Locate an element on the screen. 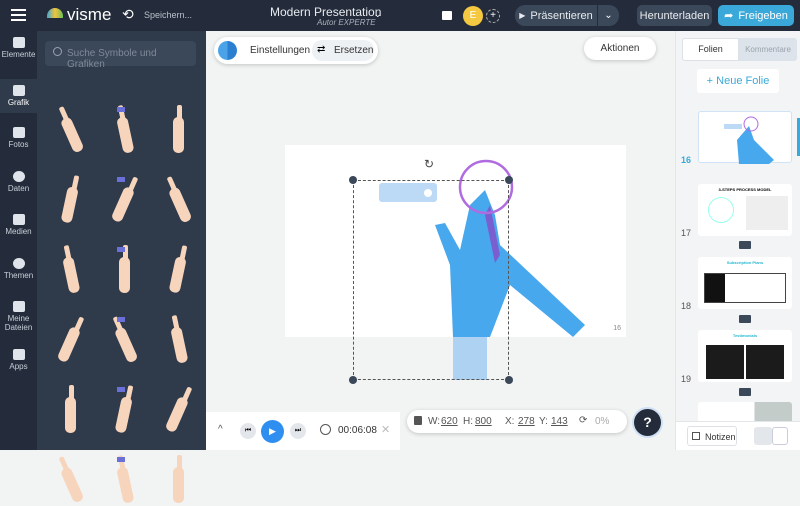  rail-label: Daten is located at coordinates (18, 188).